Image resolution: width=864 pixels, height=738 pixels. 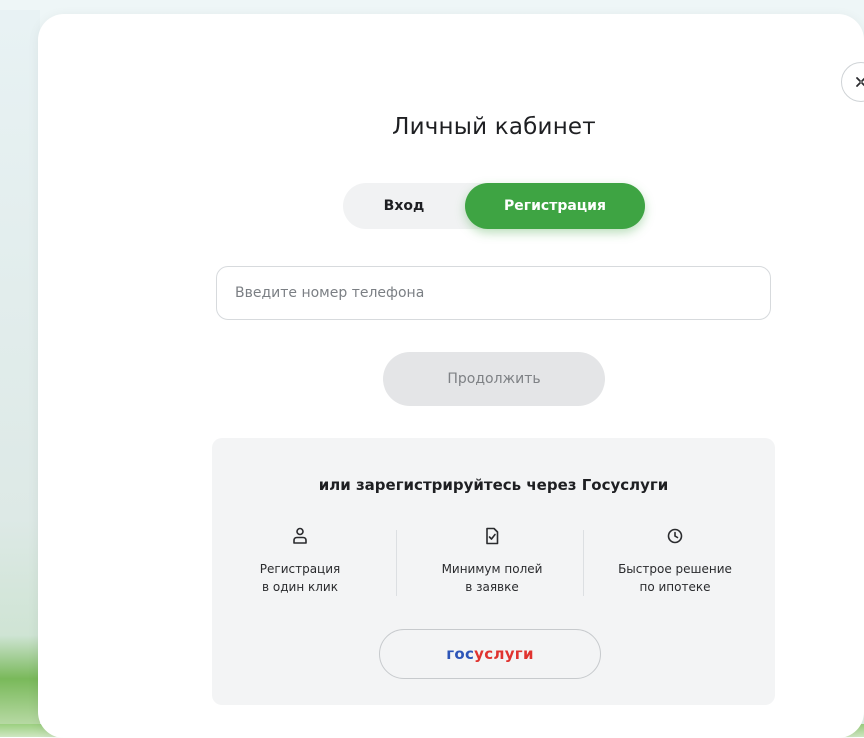 I want to click on background-left-strip, so click(x=20, y=373).